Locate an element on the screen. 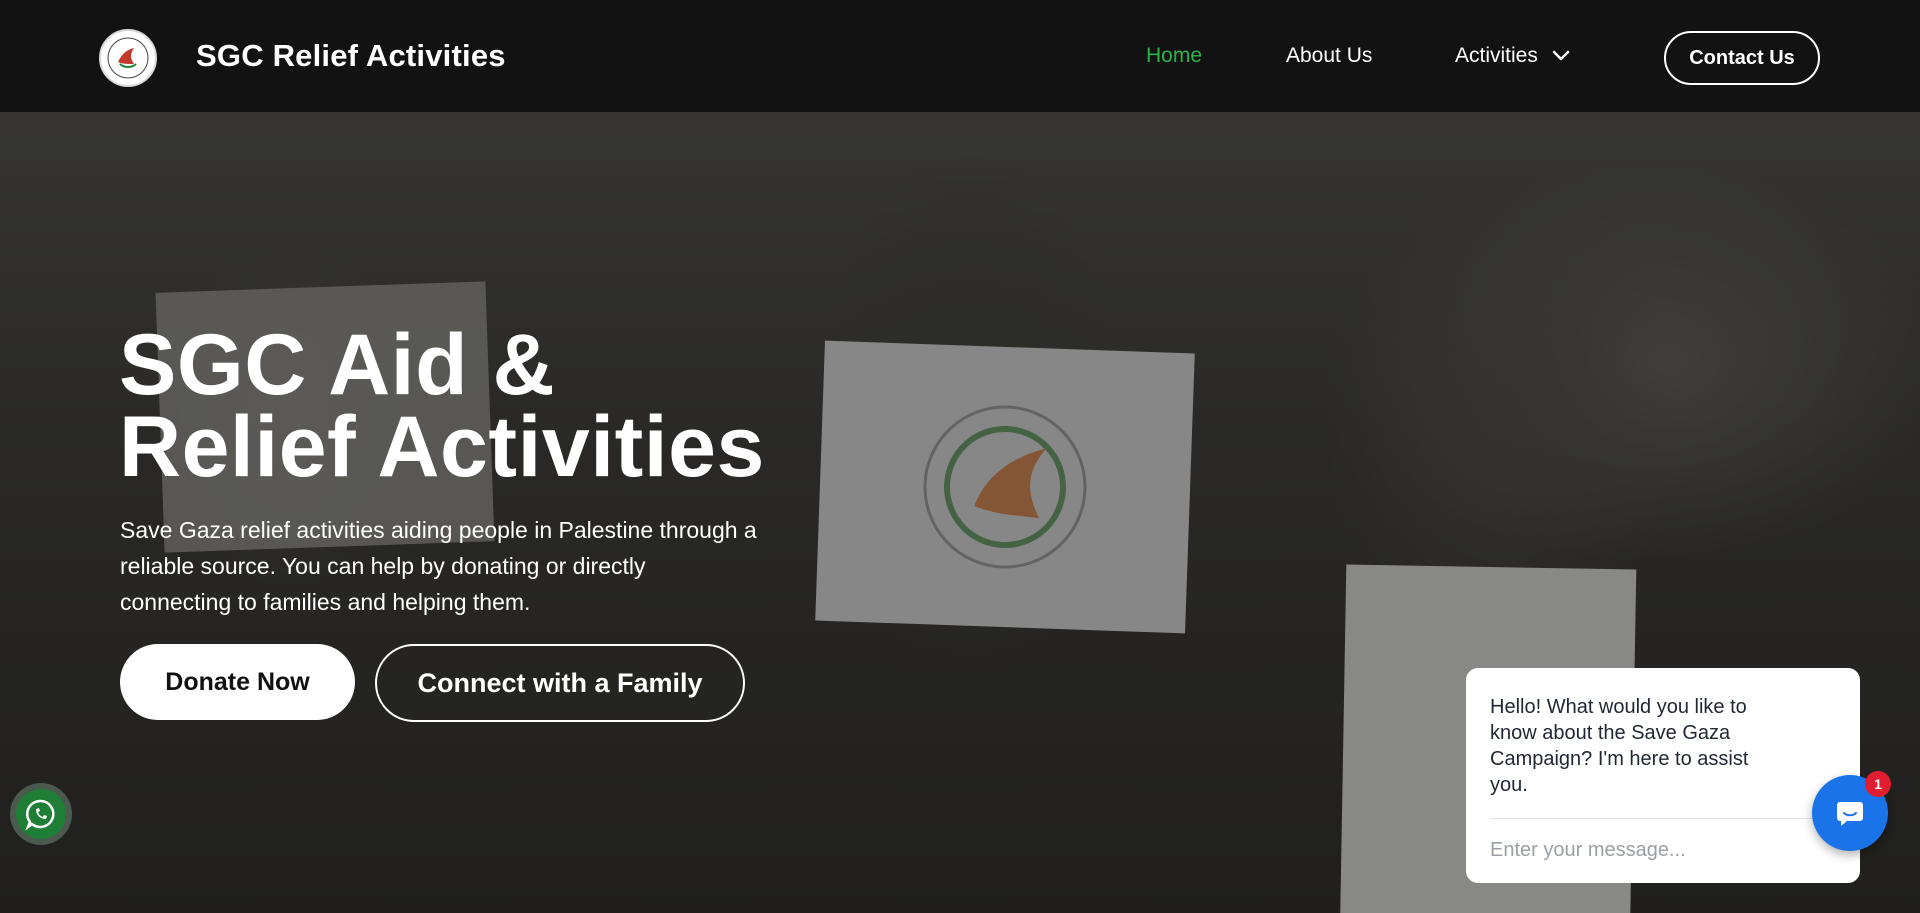  contact-us-button: Contact Us is located at coordinates (1742, 58).